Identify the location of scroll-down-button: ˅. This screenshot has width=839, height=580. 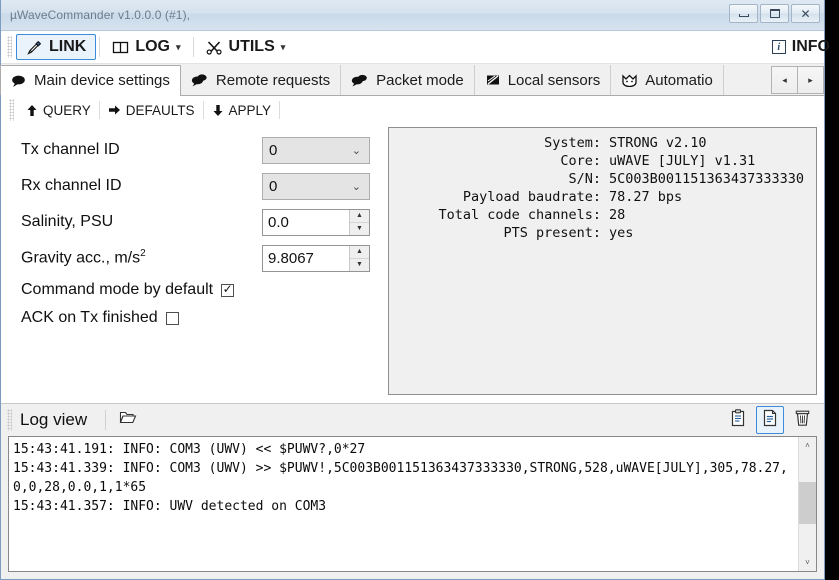
(807, 562).